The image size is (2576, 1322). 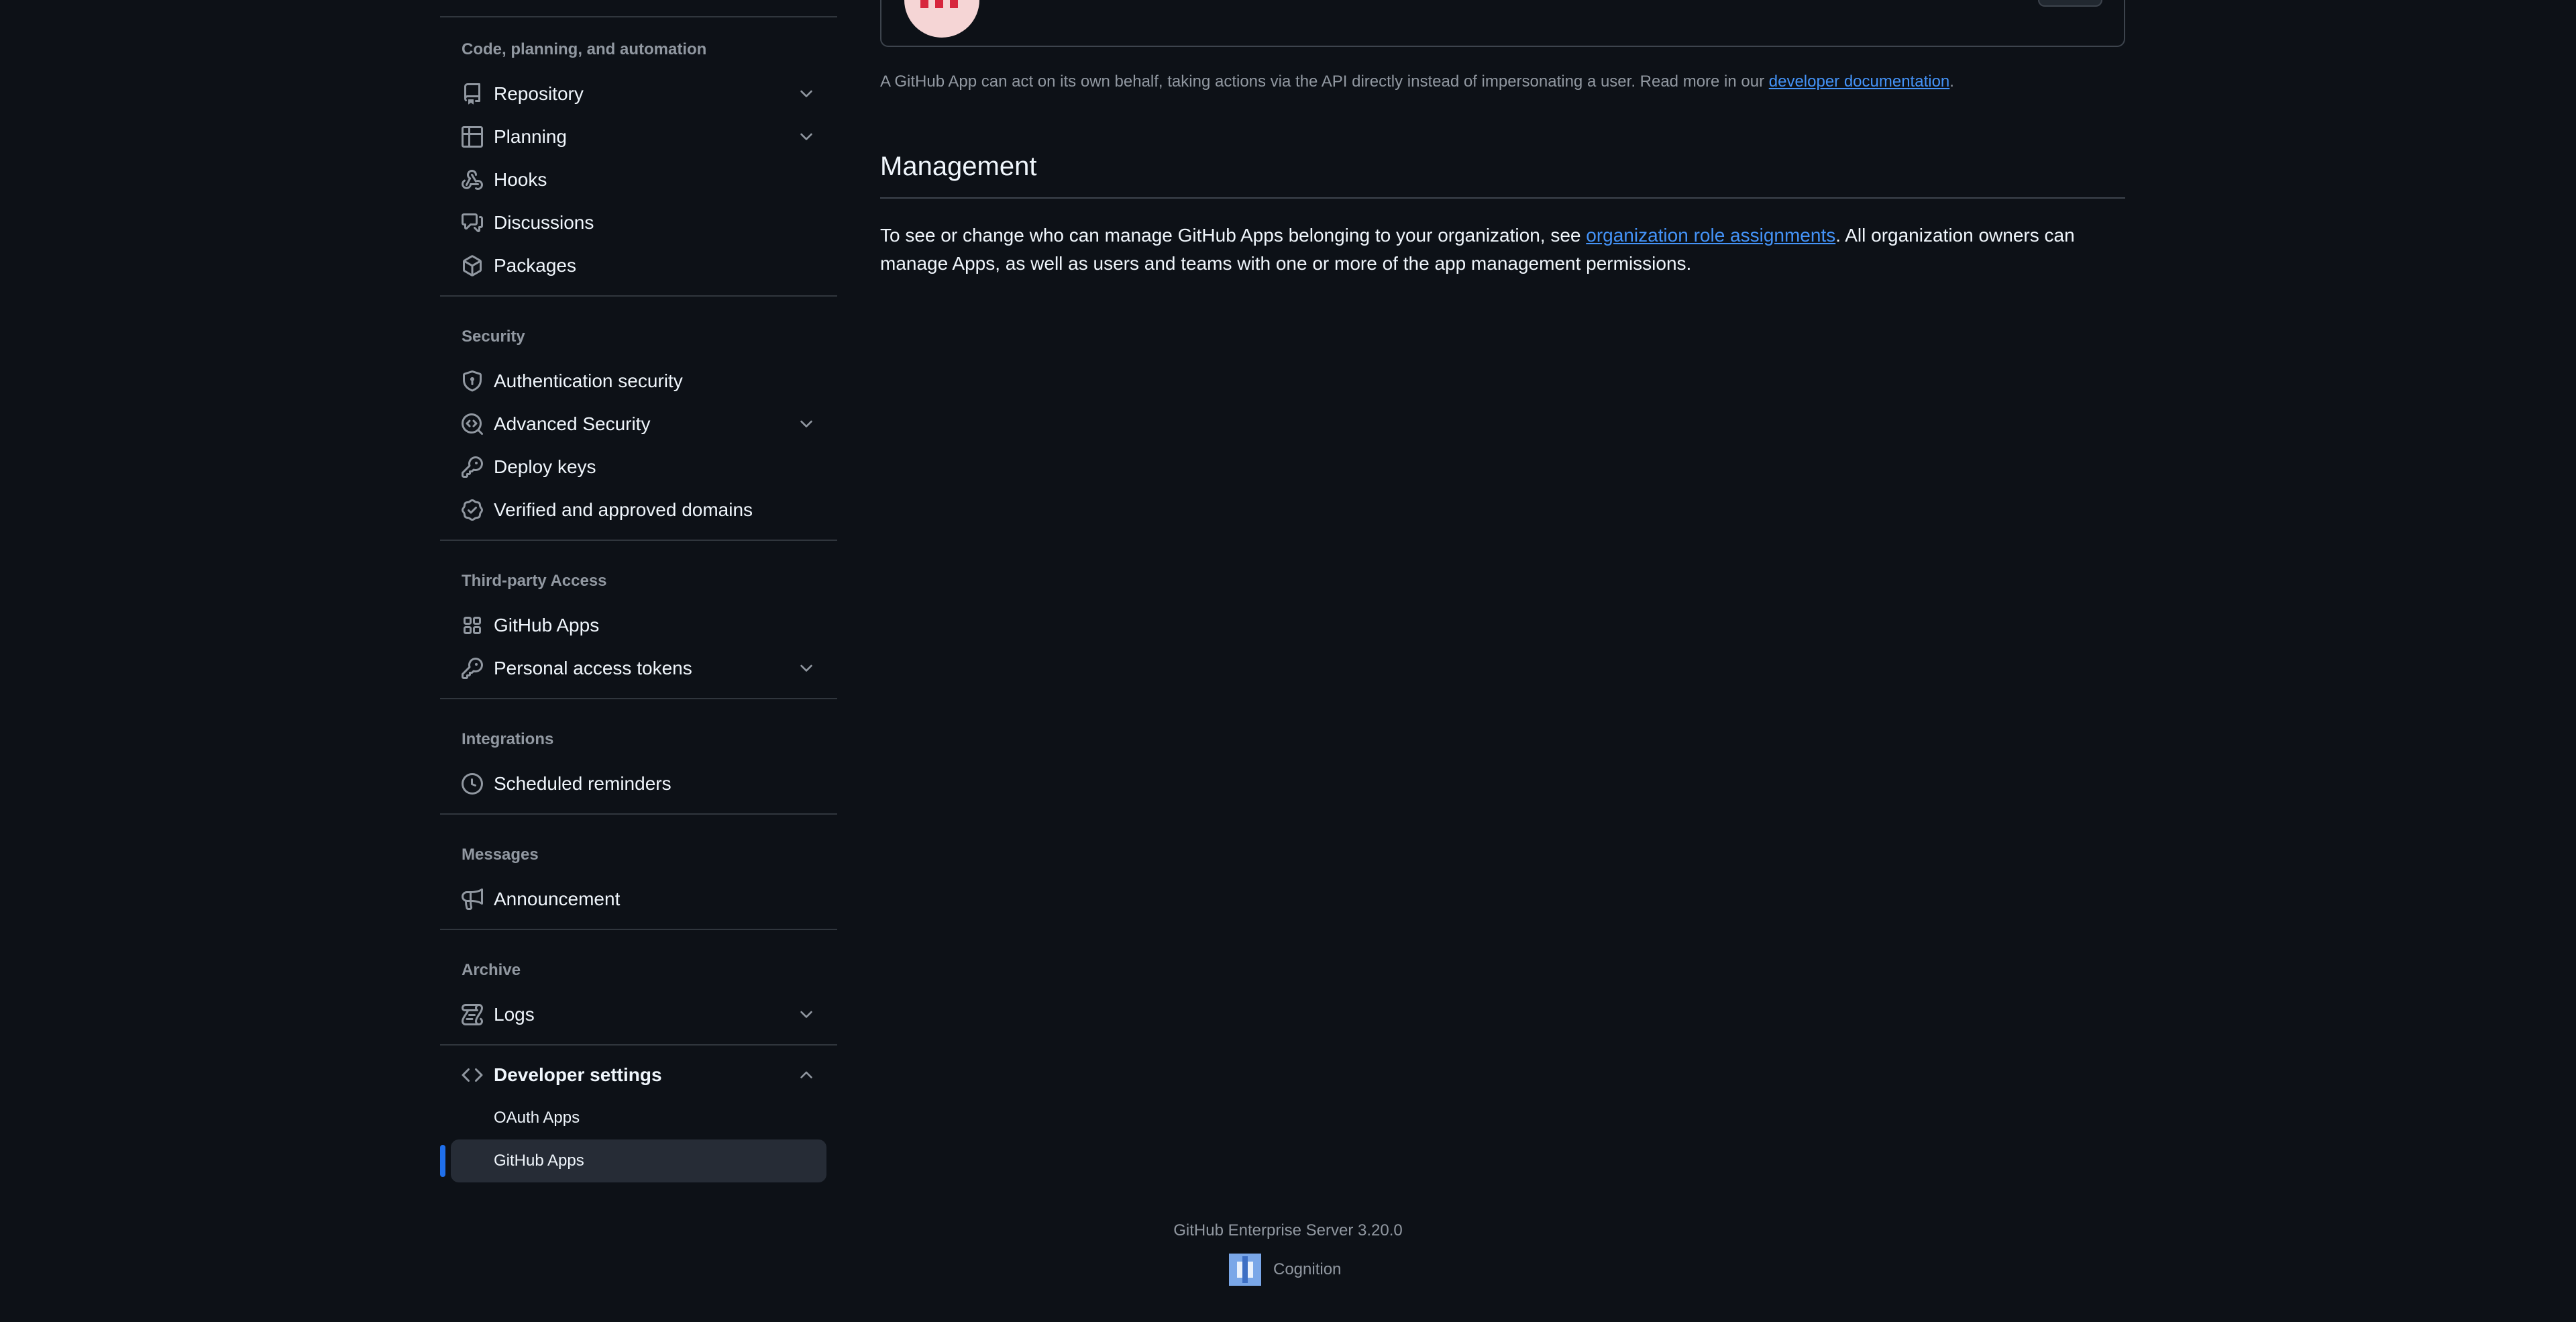 I want to click on sidebar-item-label: Logs, so click(x=514, y=1014).